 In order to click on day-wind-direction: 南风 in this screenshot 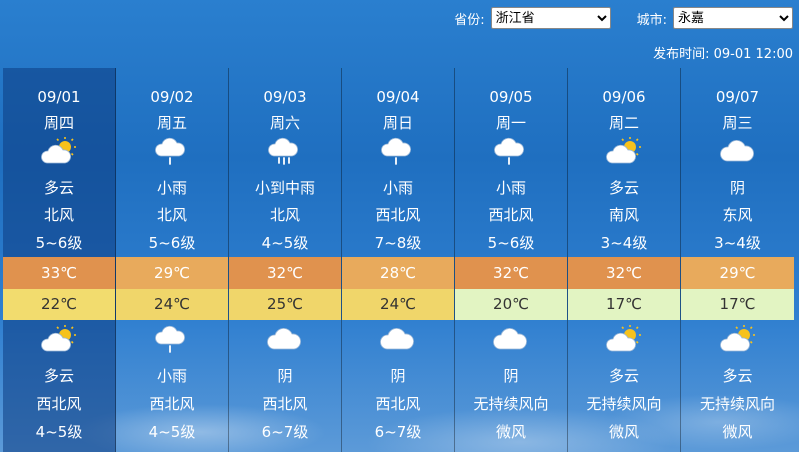, I will do `click(623, 215)`.